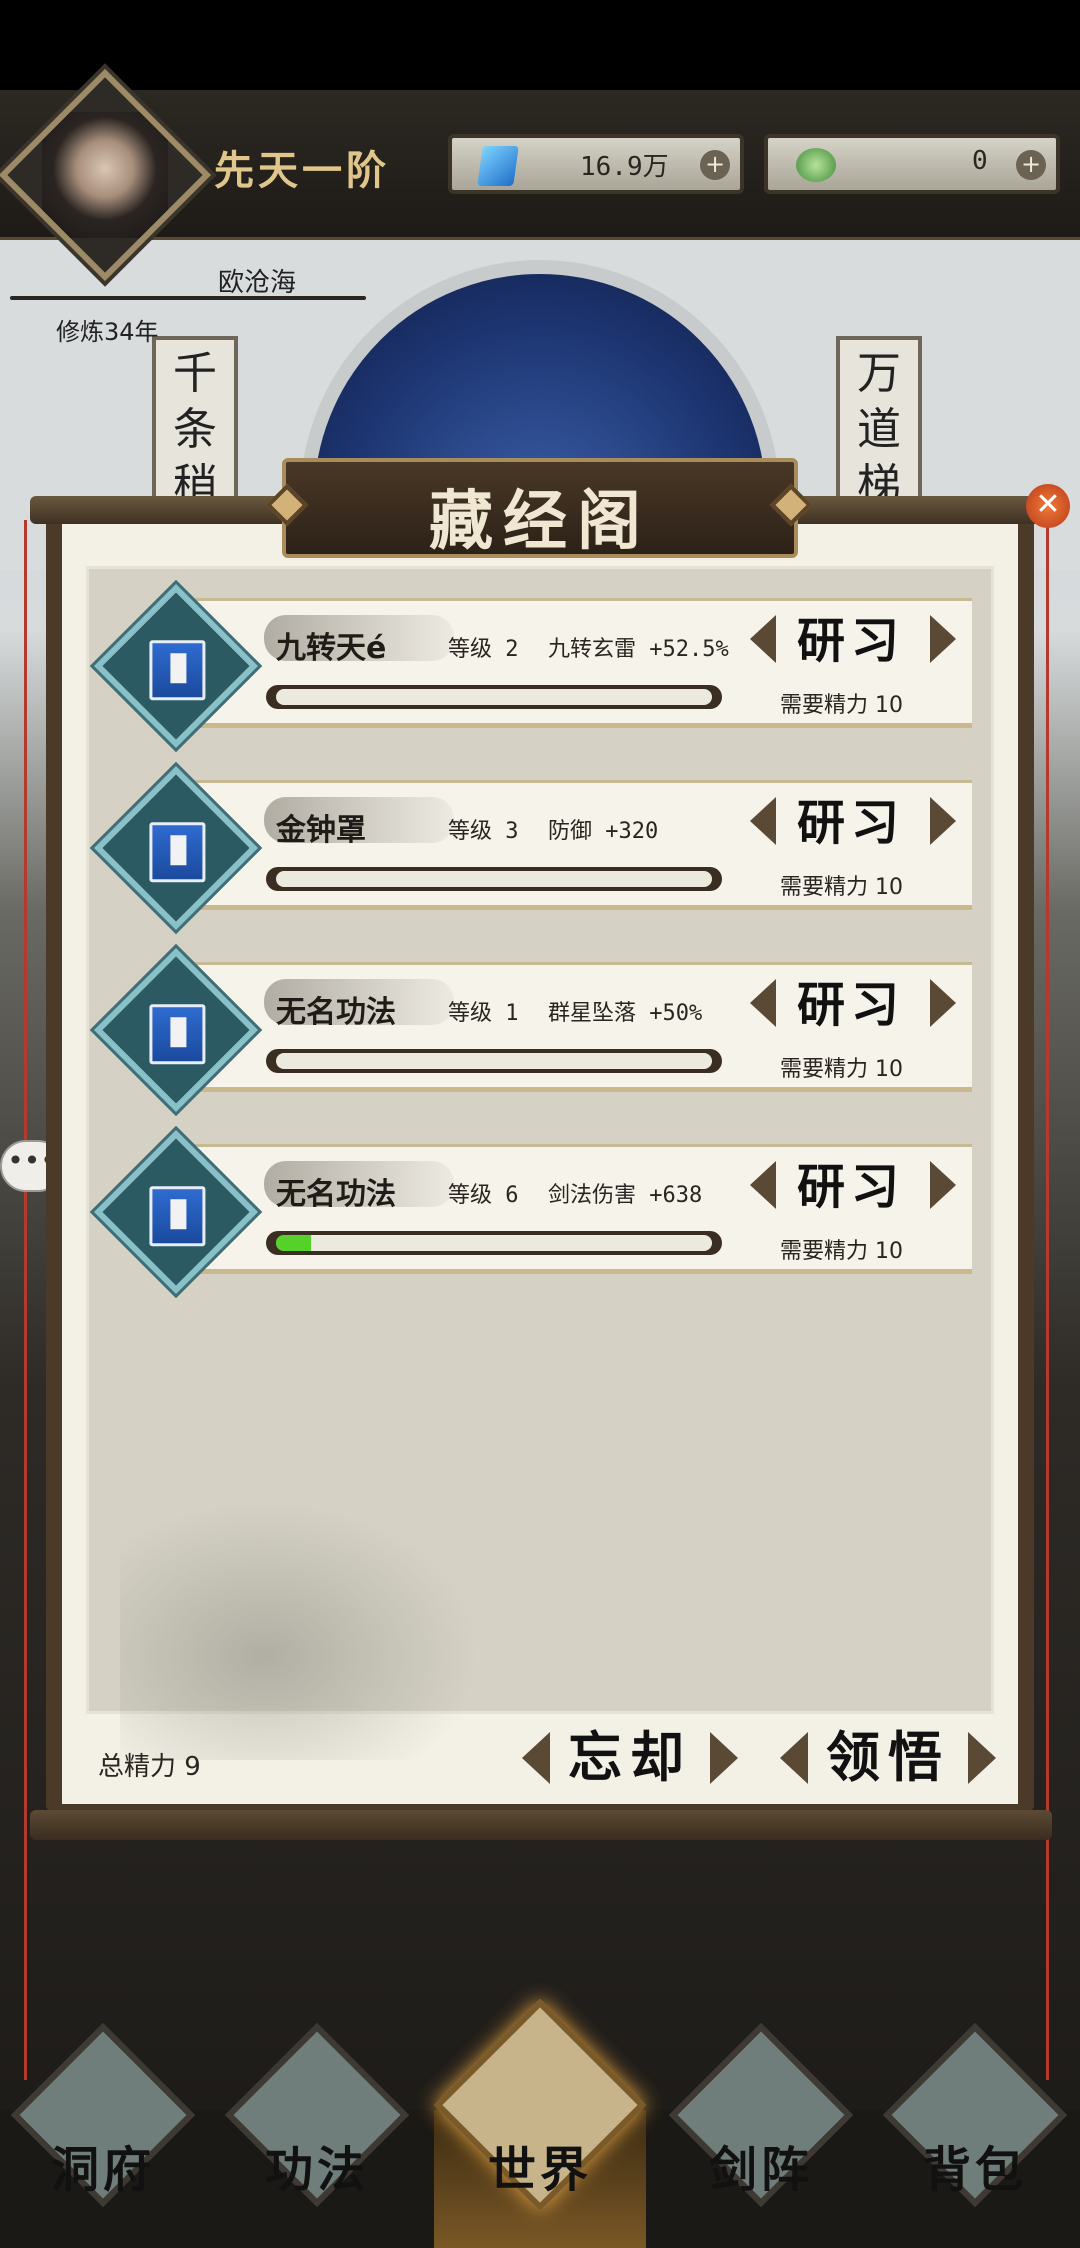 The width and height of the screenshot is (1080, 2248). What do you see at coordinates (724, 1758) in the screenshot?
I see `forget-chevron-right-icon` at bounding box center [724, 1758].